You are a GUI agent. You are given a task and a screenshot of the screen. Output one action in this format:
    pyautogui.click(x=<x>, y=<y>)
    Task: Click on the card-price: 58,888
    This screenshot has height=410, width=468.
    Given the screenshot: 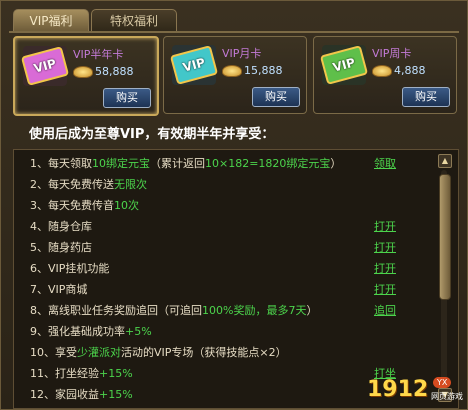 What is the action you would take?
    pyautogui.click(x=114, y=71)
    